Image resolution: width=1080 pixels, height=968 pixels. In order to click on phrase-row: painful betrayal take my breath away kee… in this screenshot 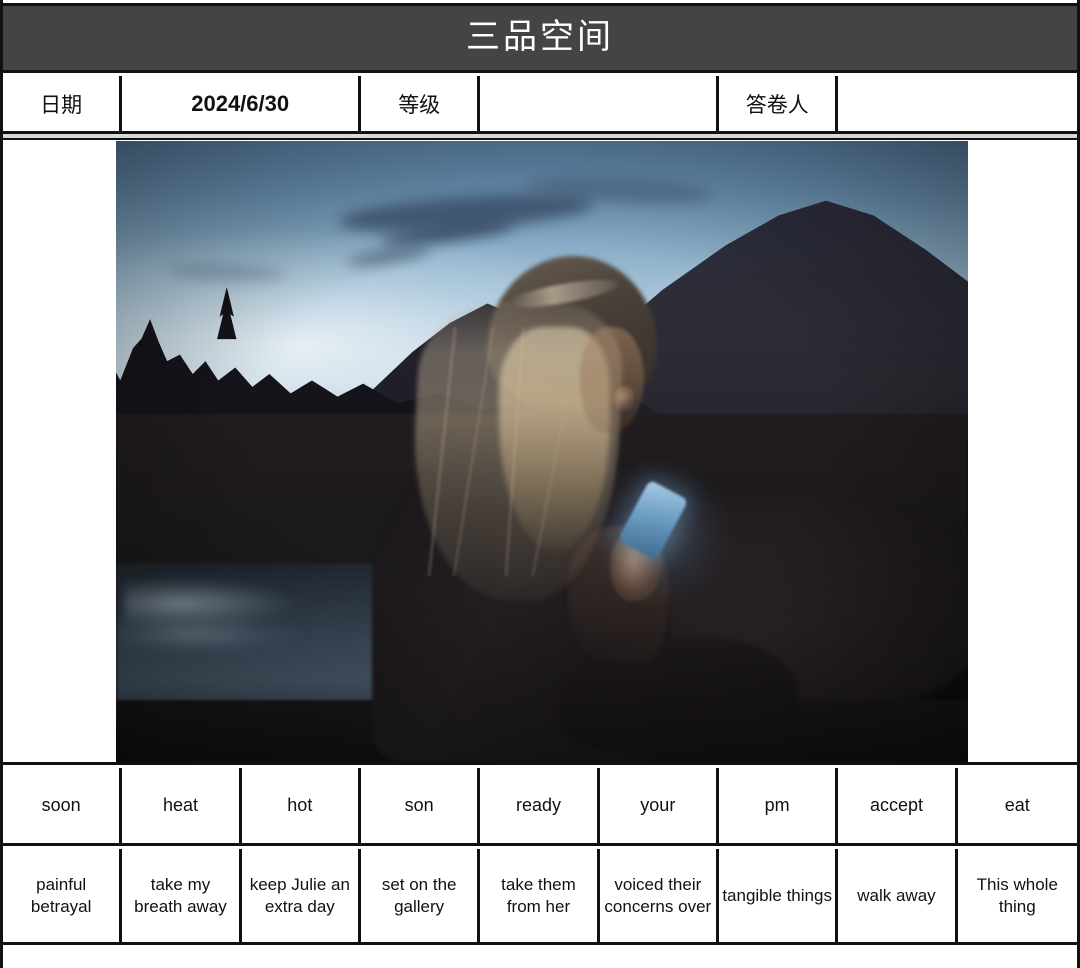, I will do `click(540, 897)`.